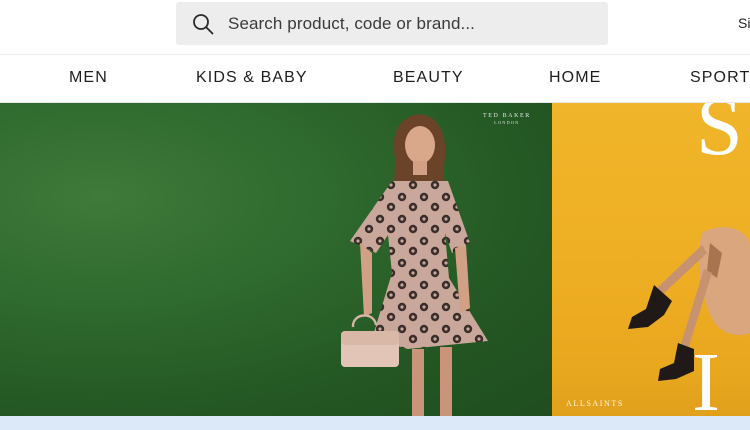 The height and width of the screenshot is (430, 750). What do you see at coordinates (575, 78) in the screenshot?
I see `nav-item-home: HOME` at bounding box center [575, 78].